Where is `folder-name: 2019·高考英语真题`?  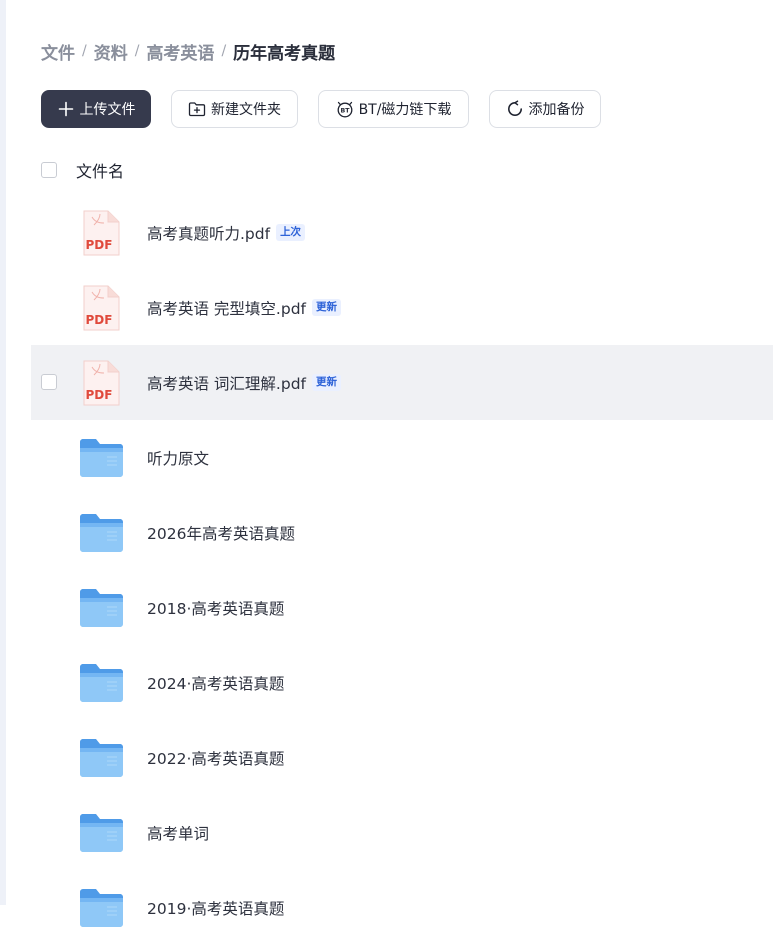
folder-name: 2019·高考英语真题 is located at coordinates (215, 908).